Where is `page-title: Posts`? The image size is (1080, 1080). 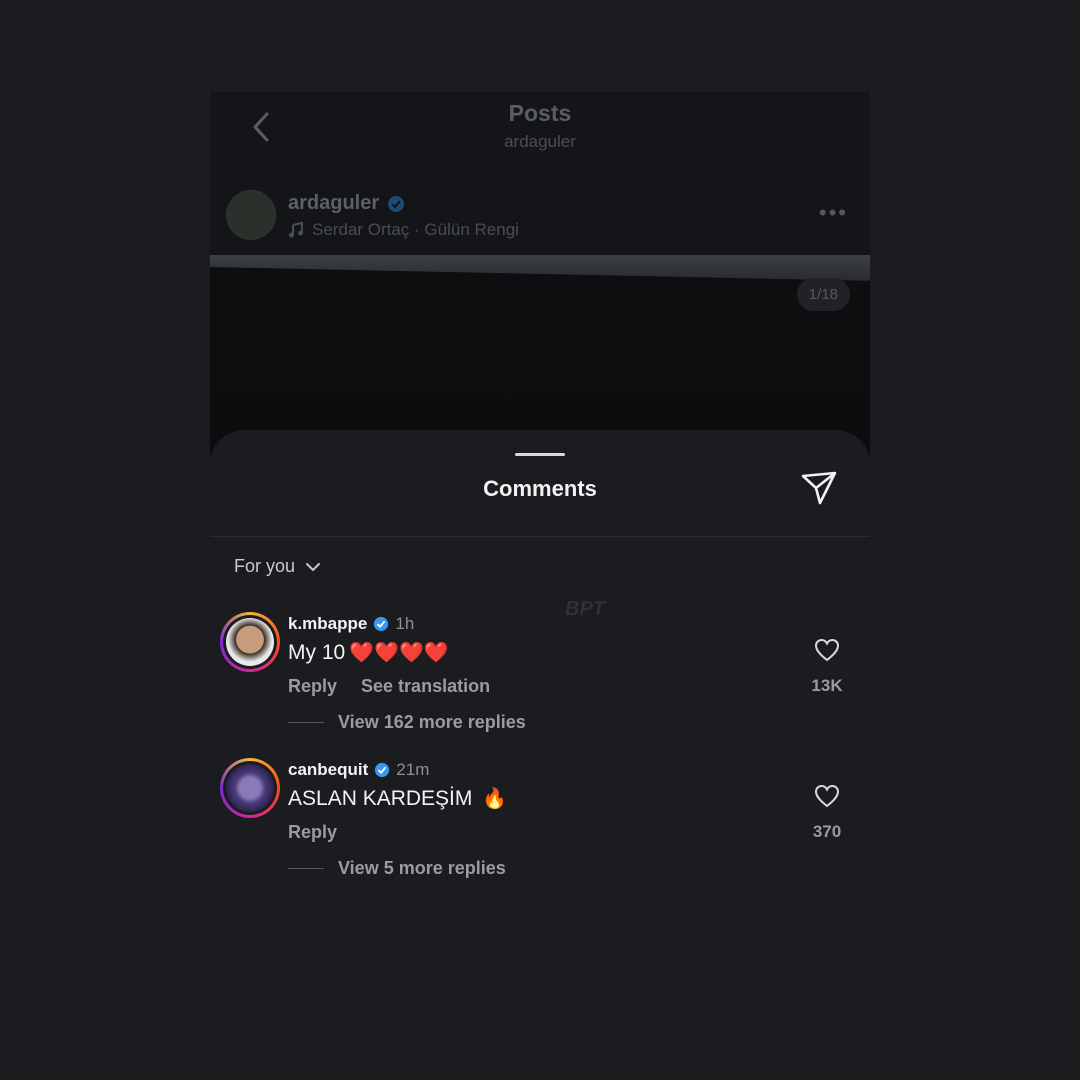 page-title: Posts is located at coordinates (540, 113).